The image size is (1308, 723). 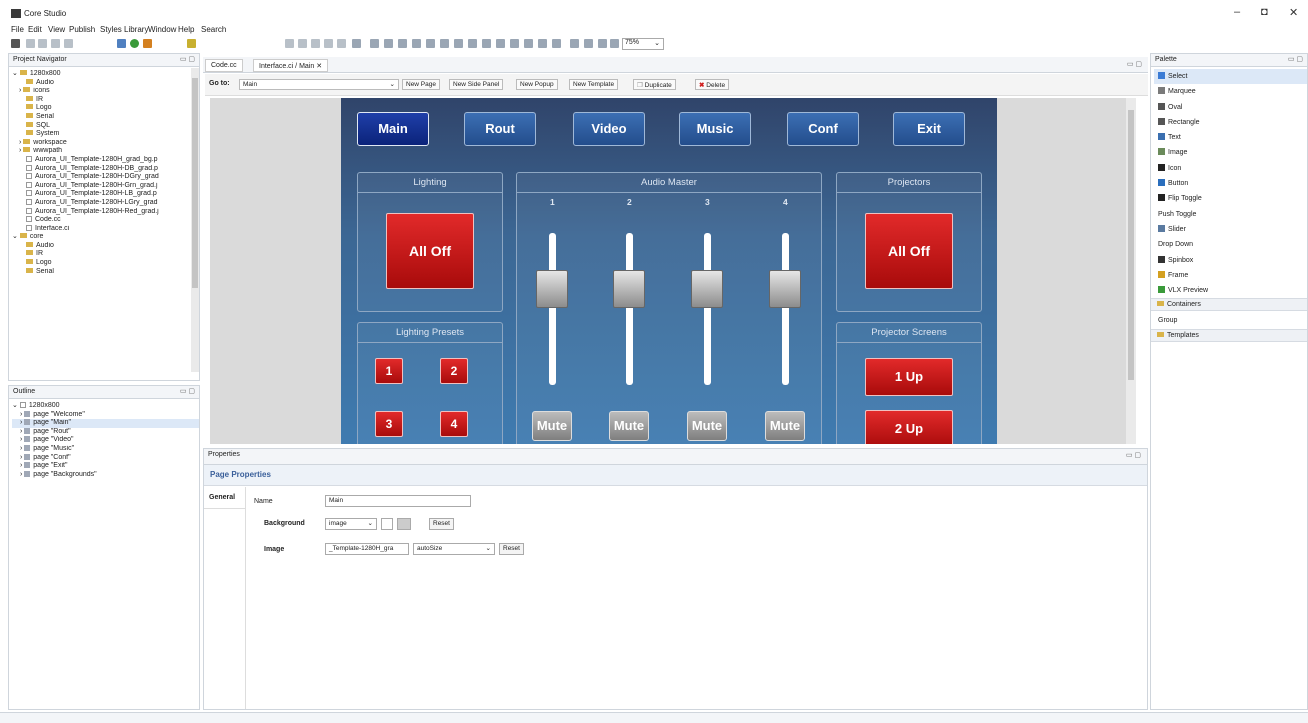 I want to click on distribute-v-icon, so click(x=472, y=43).